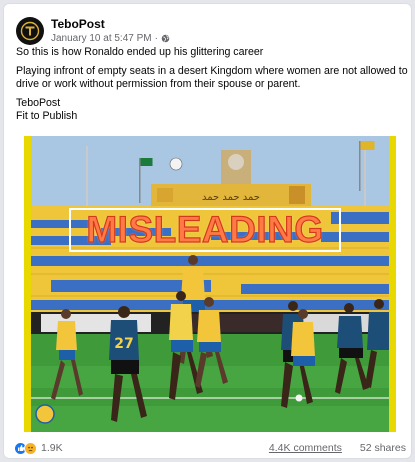 Image resolution: width=415 pixels, height=462 pixels. I want to click on shares-count: 52 shares, so click(383, 448).